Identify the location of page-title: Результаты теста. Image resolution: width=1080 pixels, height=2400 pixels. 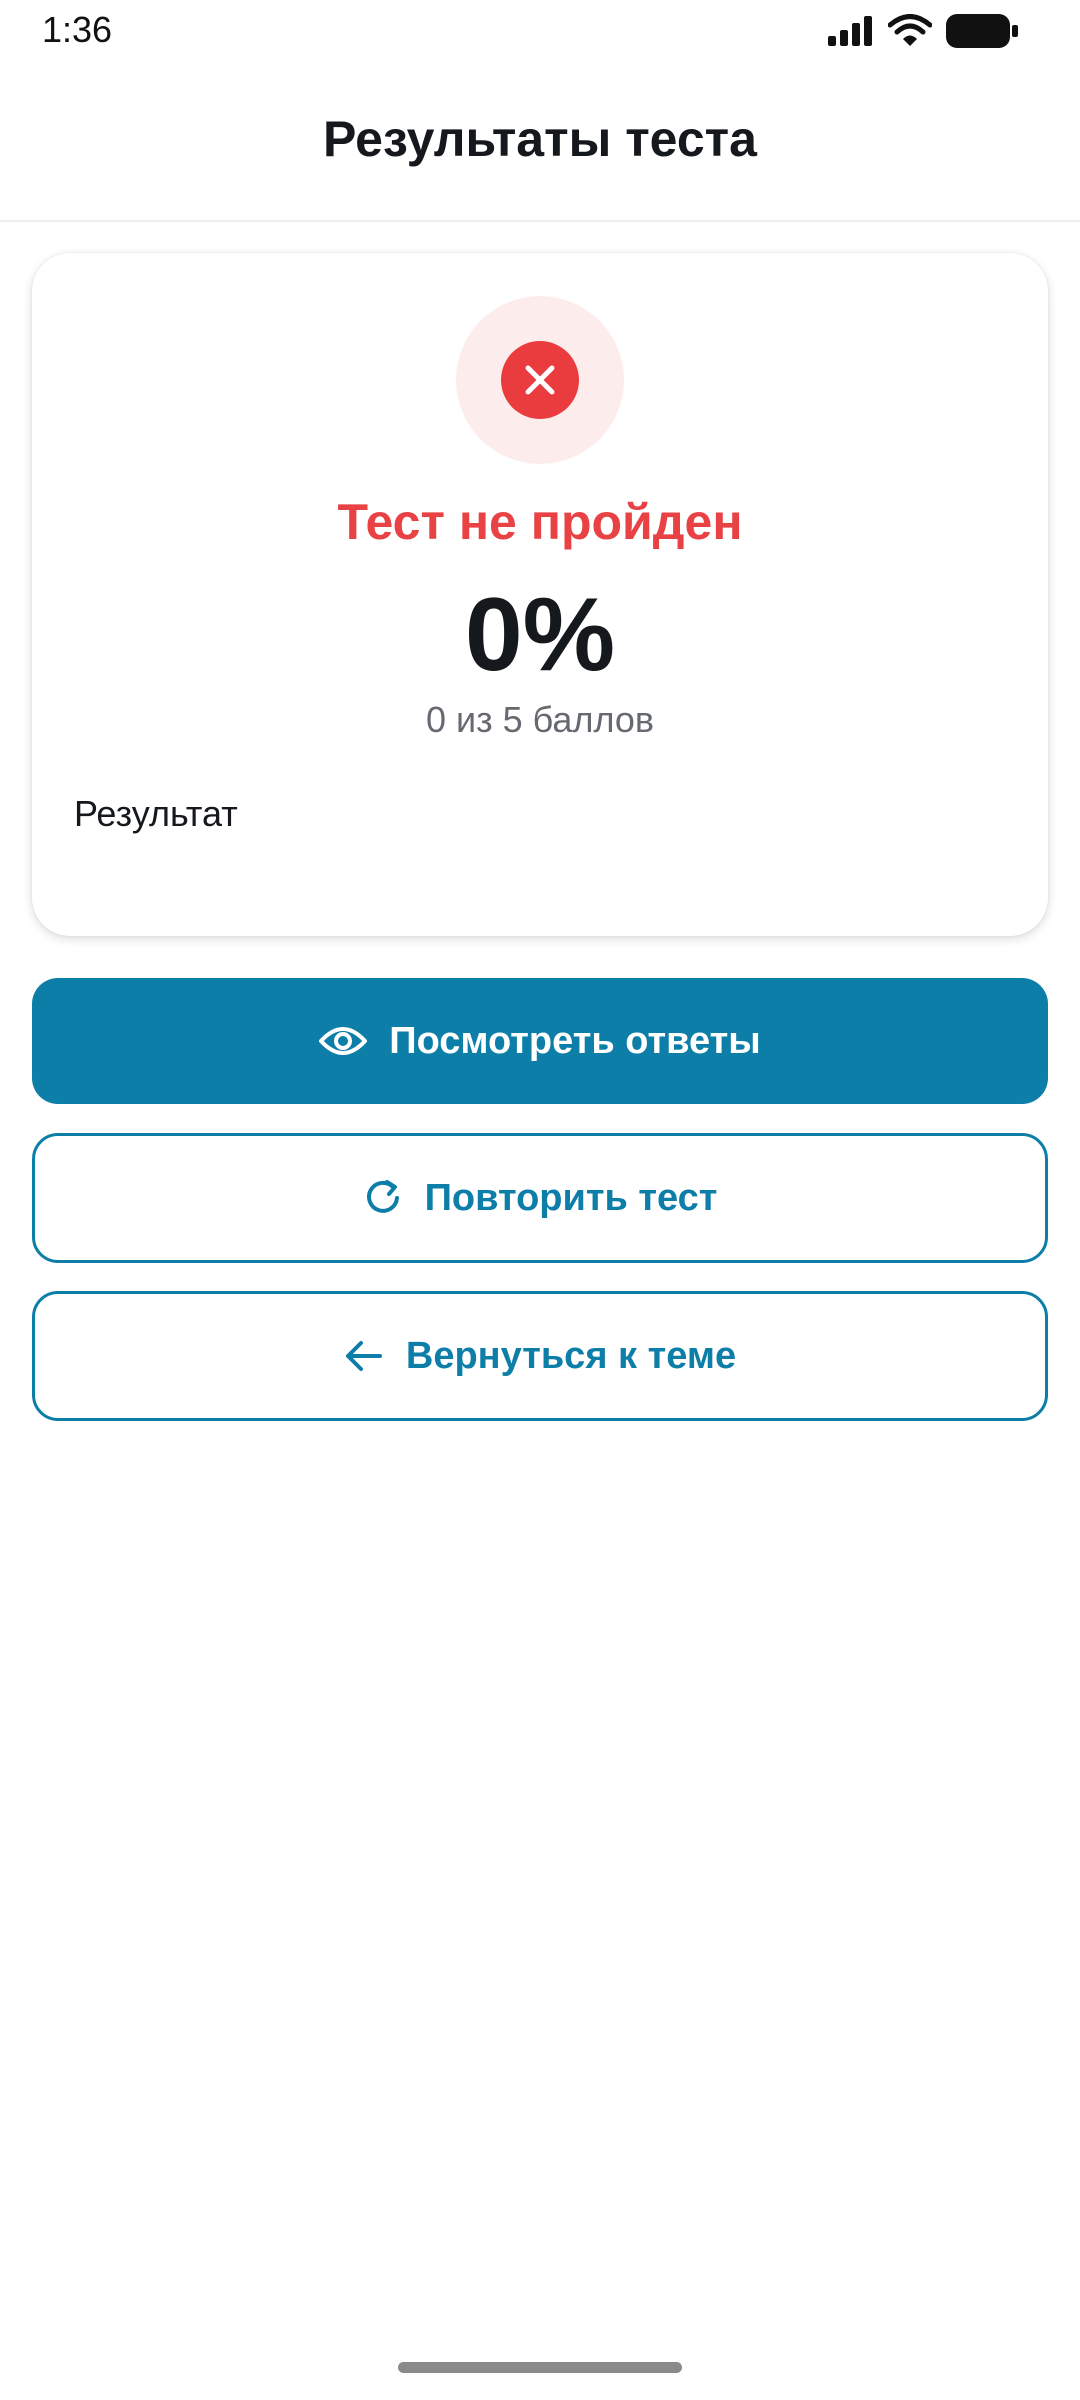
(540, 139).